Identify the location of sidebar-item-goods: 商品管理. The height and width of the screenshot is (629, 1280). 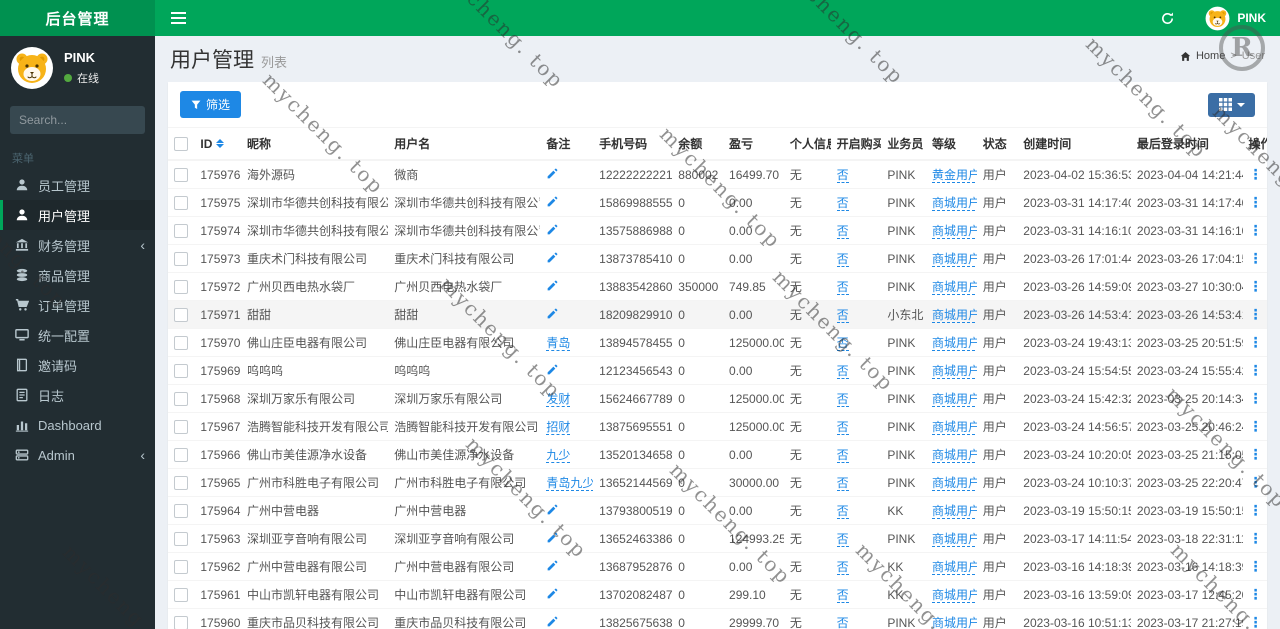
(77, 275).